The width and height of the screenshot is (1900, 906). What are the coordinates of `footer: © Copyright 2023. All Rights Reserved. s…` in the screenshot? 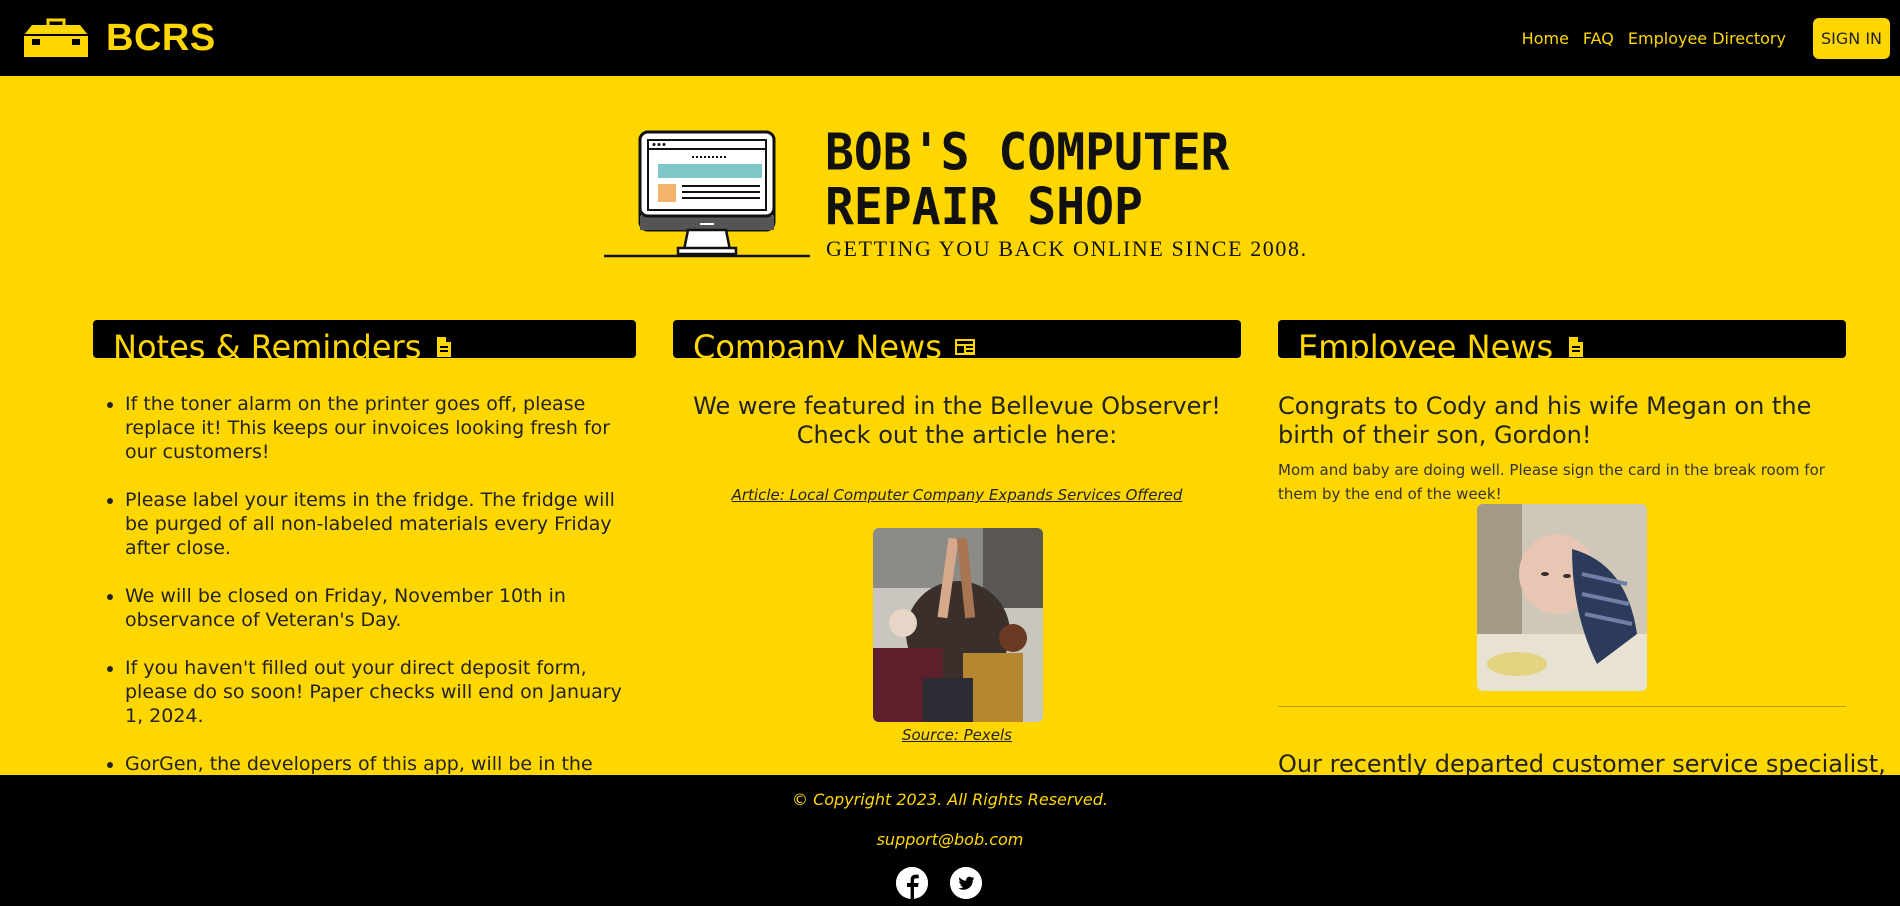 It's located at (950, 840).